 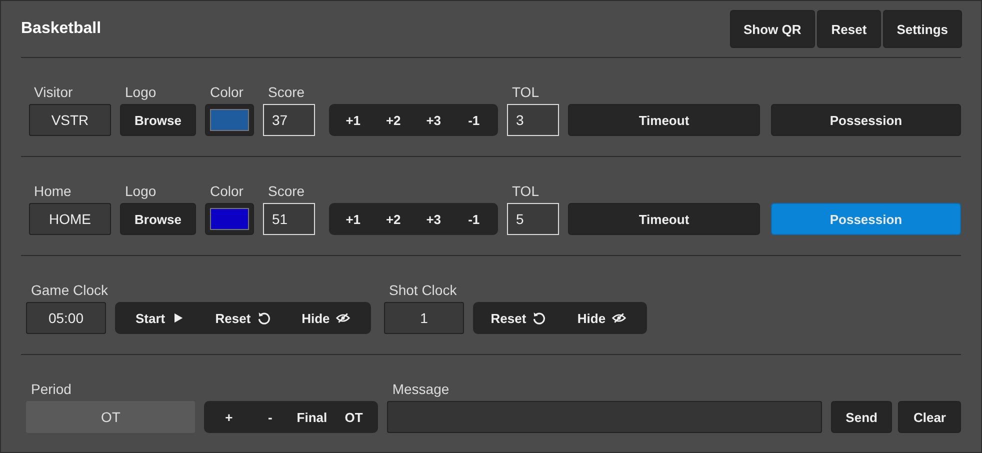 What do you see at coordinates (68, 290) in the screenshot?
I see `field-label: Game Clock` at bounding box center [68, 290].